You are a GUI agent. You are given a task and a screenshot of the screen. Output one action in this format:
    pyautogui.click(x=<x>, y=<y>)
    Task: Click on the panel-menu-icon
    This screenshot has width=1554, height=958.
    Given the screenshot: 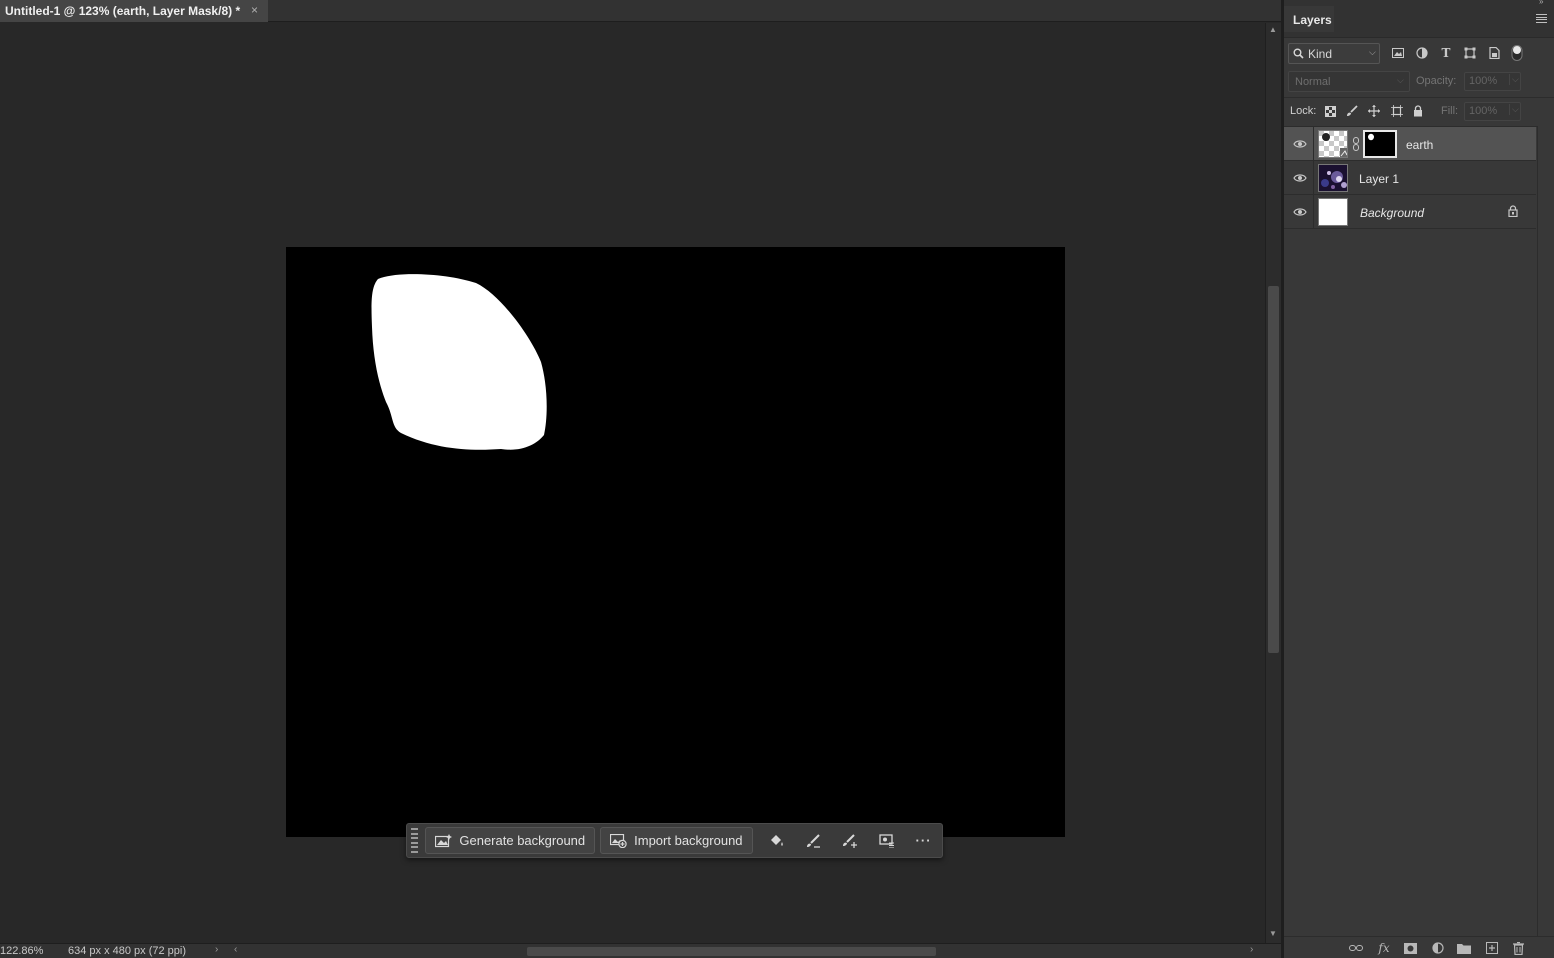 What is the action you would take?
    pyautogui.click(x=1541, y=18)
    